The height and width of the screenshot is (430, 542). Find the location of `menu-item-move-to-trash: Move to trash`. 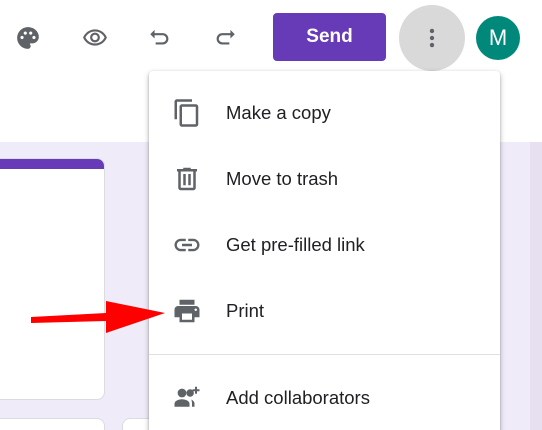

menu-item-move-to-trash: Move to trash is located at coordinates (324, 179).